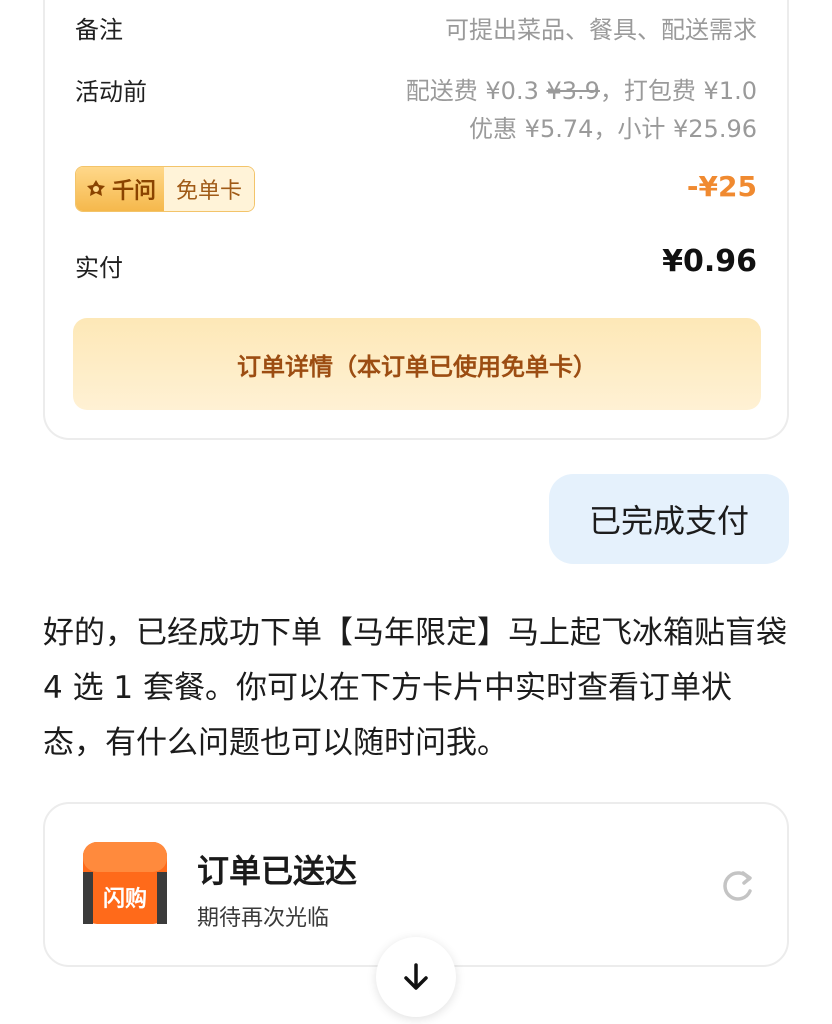 The width and height of the screenshot is (832, 1024). What do you see at coordinates (678, 91) in the screenshot?
I see `packing-fee-text: ，打包费 ¥1.0` at bounding box center [678, 91].